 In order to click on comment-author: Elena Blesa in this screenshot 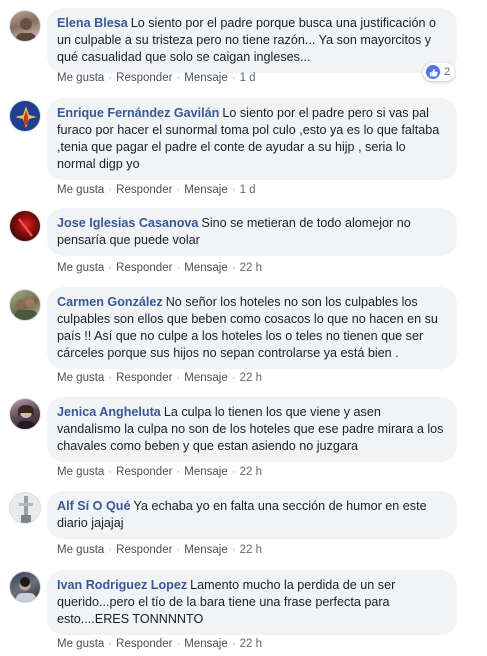, I will do `click(92, 23)`.